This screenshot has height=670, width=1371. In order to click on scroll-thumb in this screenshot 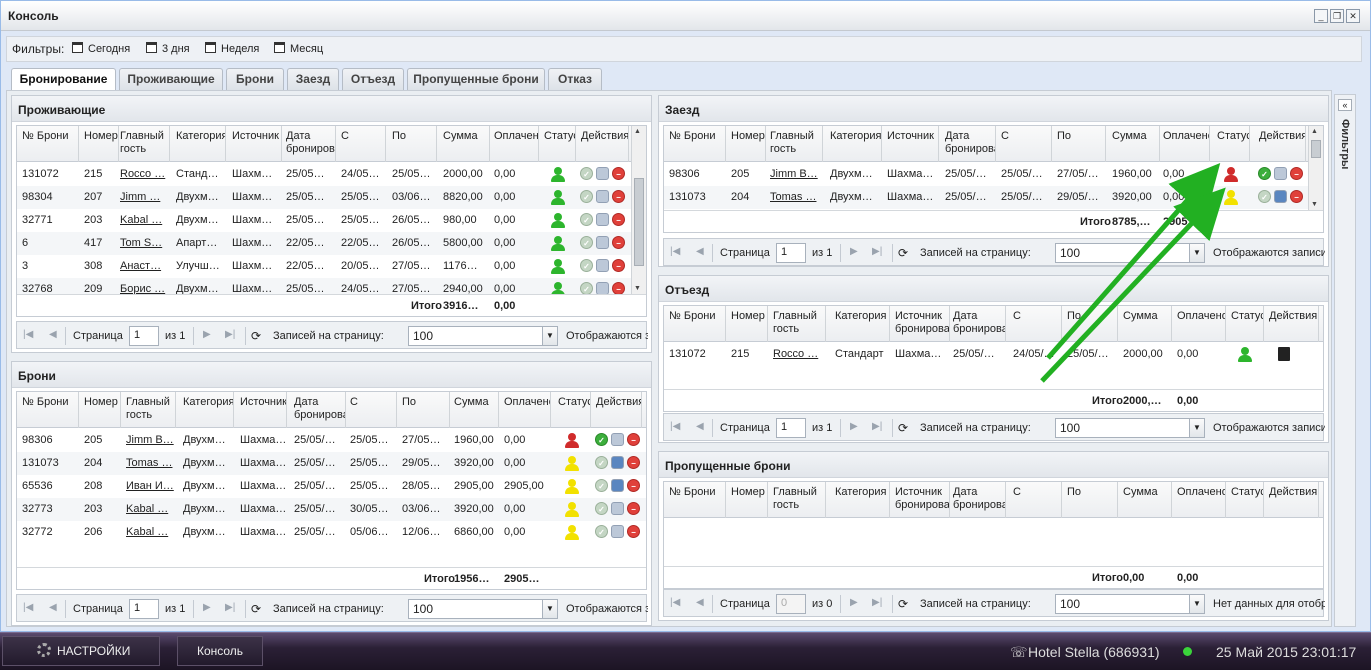, I will do `click(1316, 149)`.